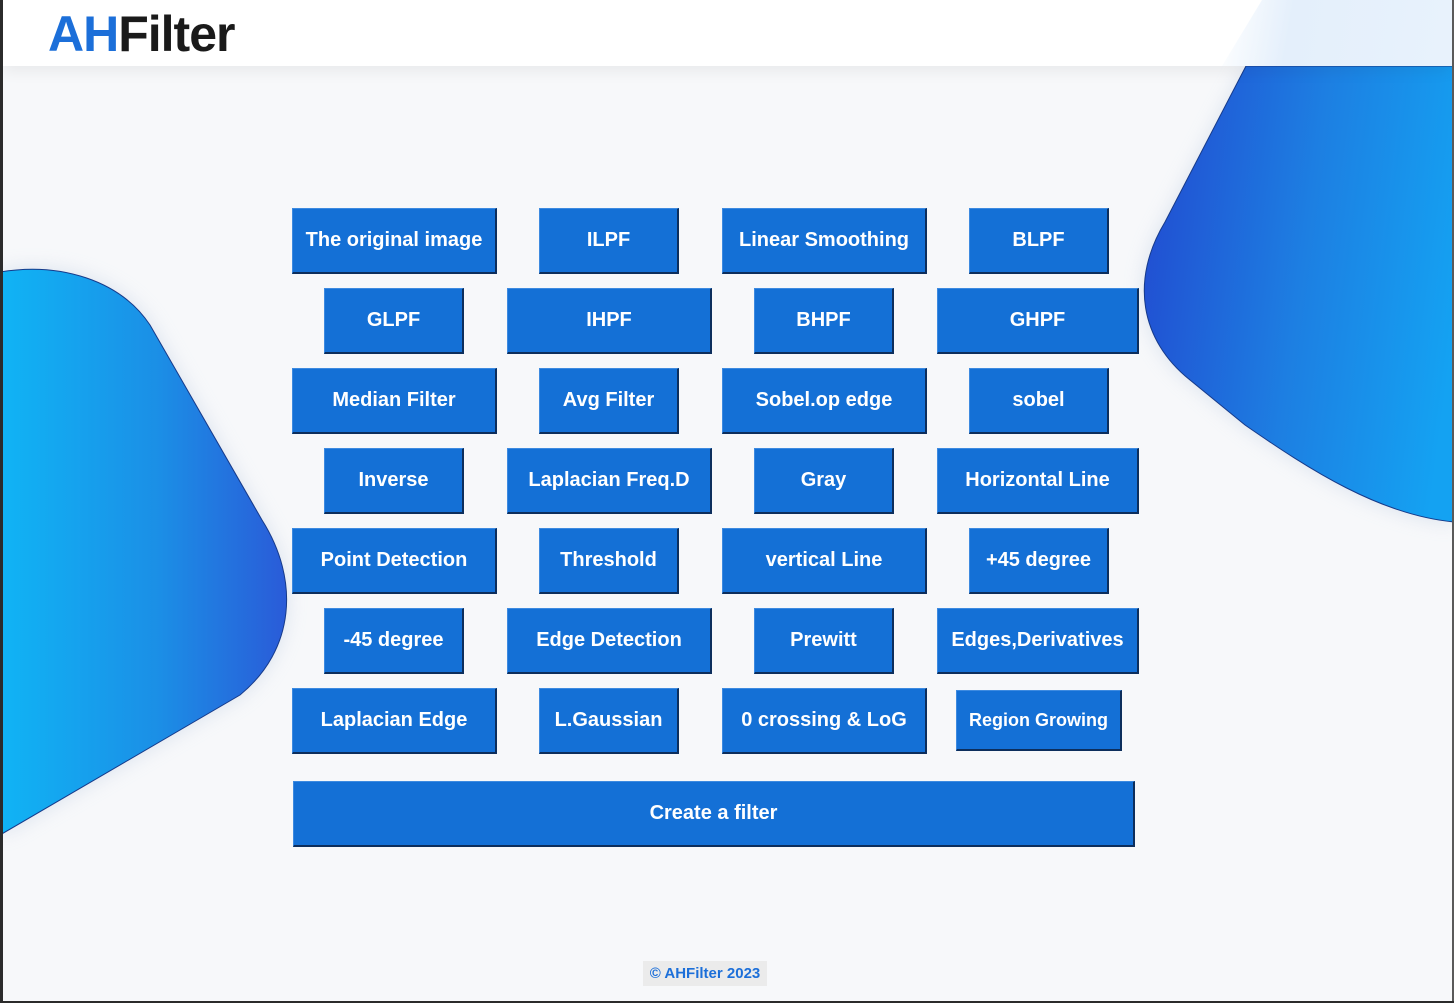  I want to click on linear-smoothing-button: Linear Smoothing, so click(824, 241).